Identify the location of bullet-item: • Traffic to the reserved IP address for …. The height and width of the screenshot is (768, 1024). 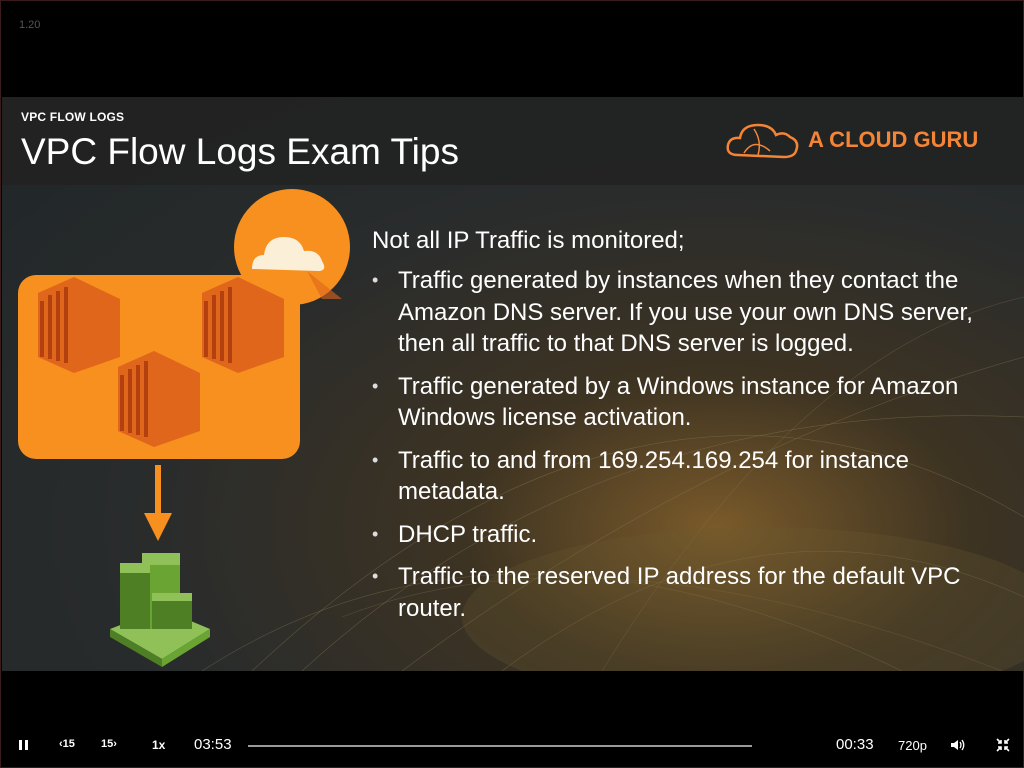
(692, 592).